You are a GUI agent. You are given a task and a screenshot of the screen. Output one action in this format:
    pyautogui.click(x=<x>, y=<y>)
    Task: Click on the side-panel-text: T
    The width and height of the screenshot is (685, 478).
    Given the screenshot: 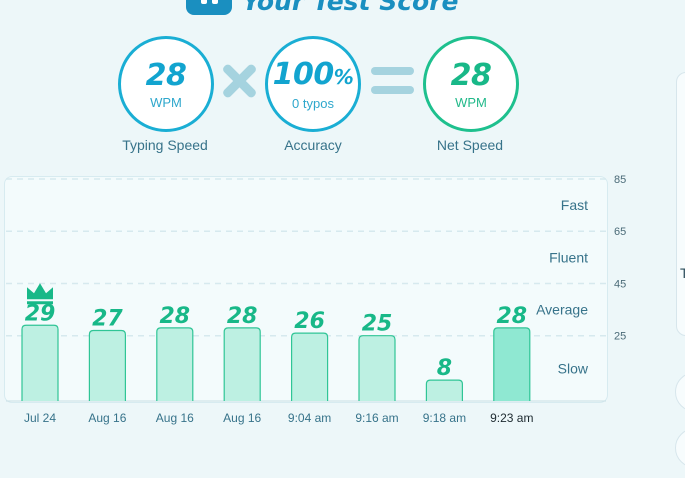 What is the action you would take?
    pyautogui.click(x=682, y=273)
    